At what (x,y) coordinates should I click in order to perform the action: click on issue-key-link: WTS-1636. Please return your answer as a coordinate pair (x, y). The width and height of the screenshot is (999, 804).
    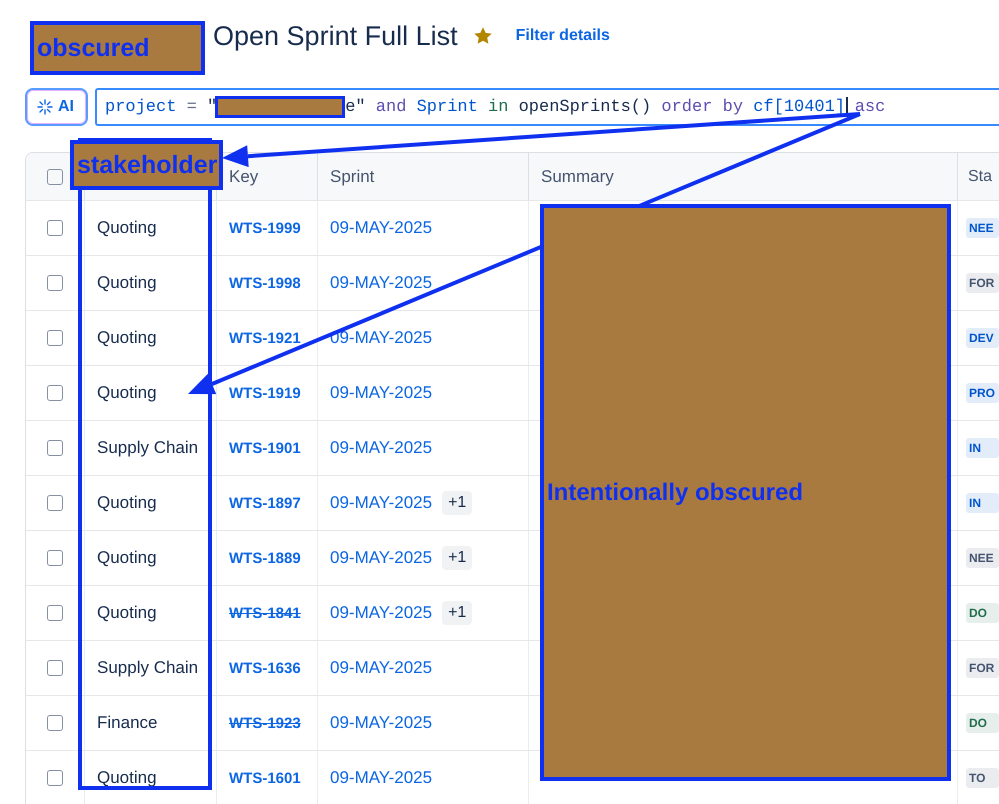
    Looking at the image, I should click on (265, 668).